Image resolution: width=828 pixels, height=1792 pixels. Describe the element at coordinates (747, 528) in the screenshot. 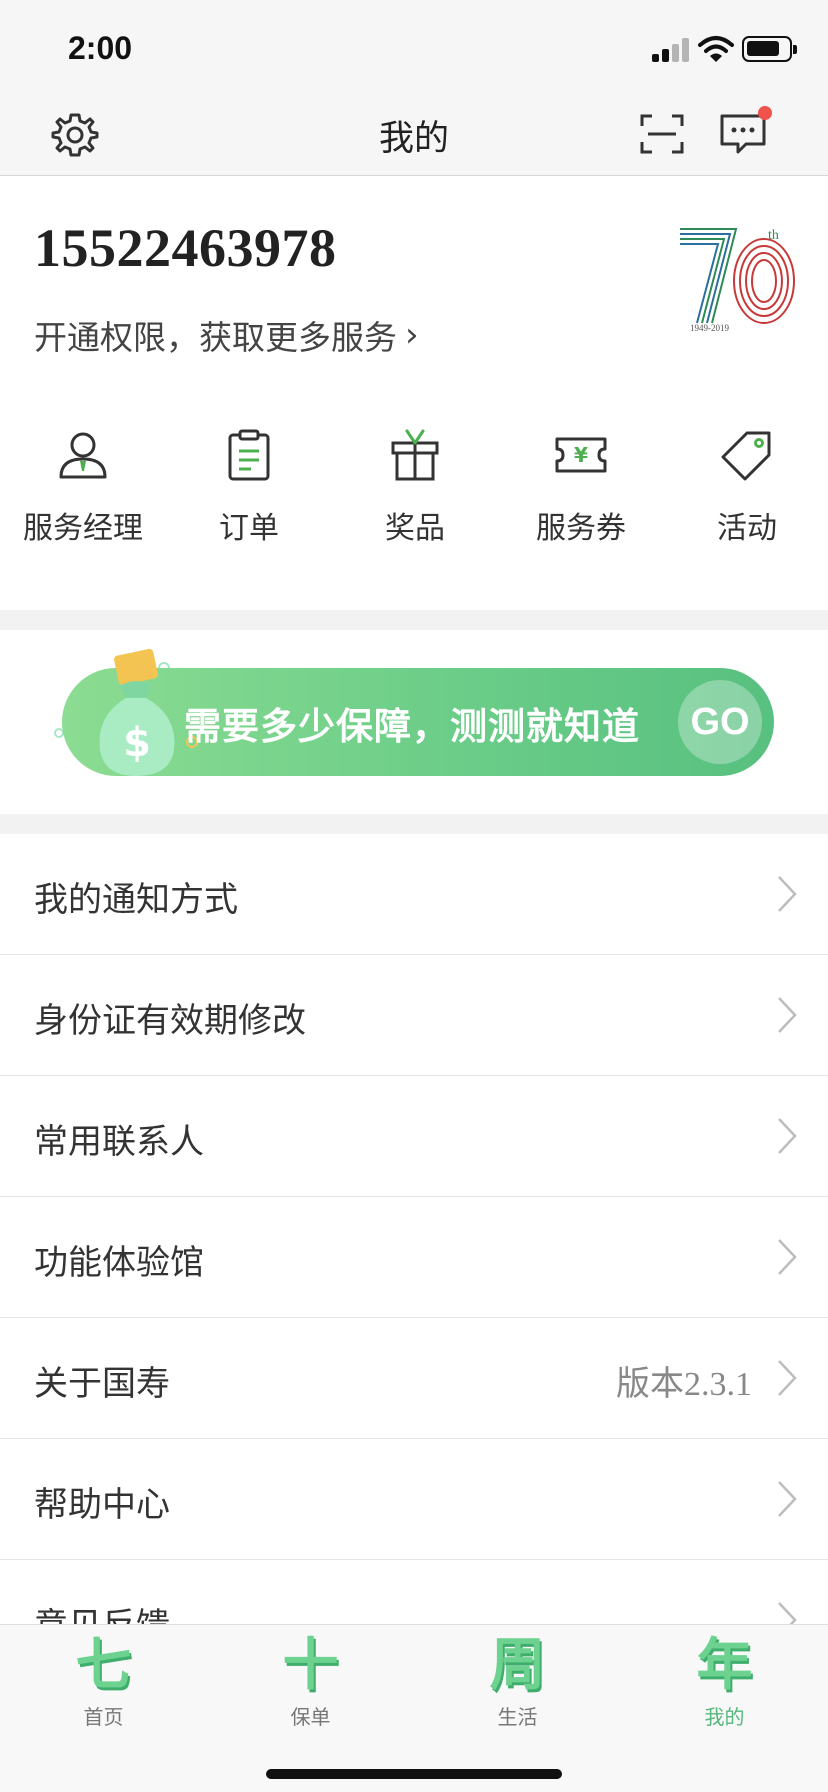

I see `quick-action-label: 活动` at that location.